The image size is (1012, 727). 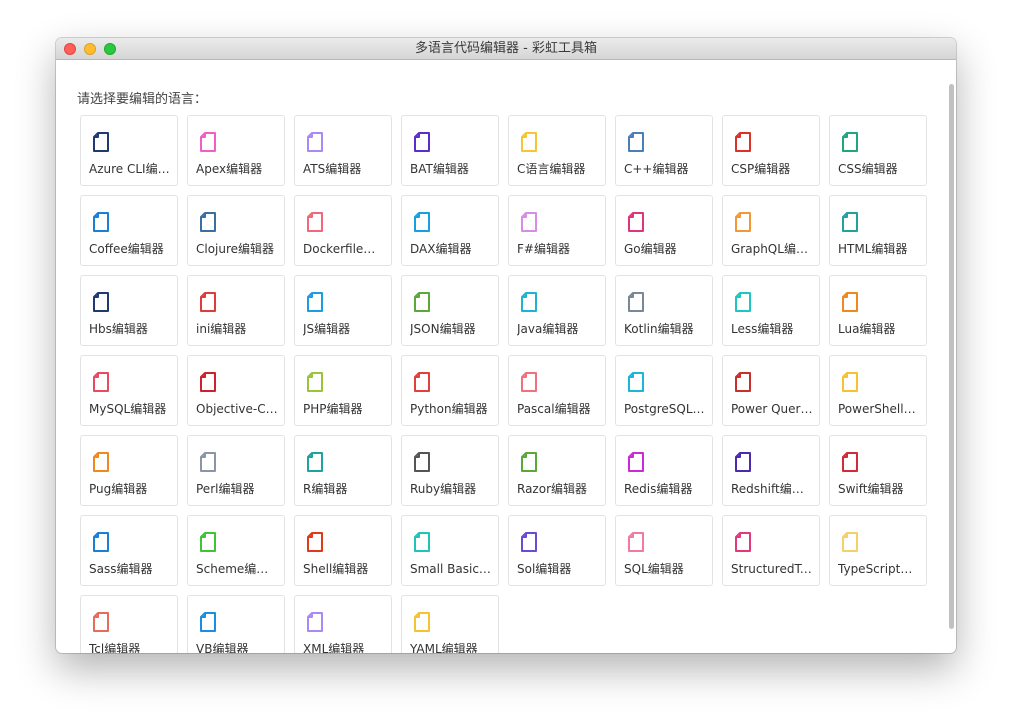 I want to click on language-card: JSON编辑器, so click(x=450, y=310).